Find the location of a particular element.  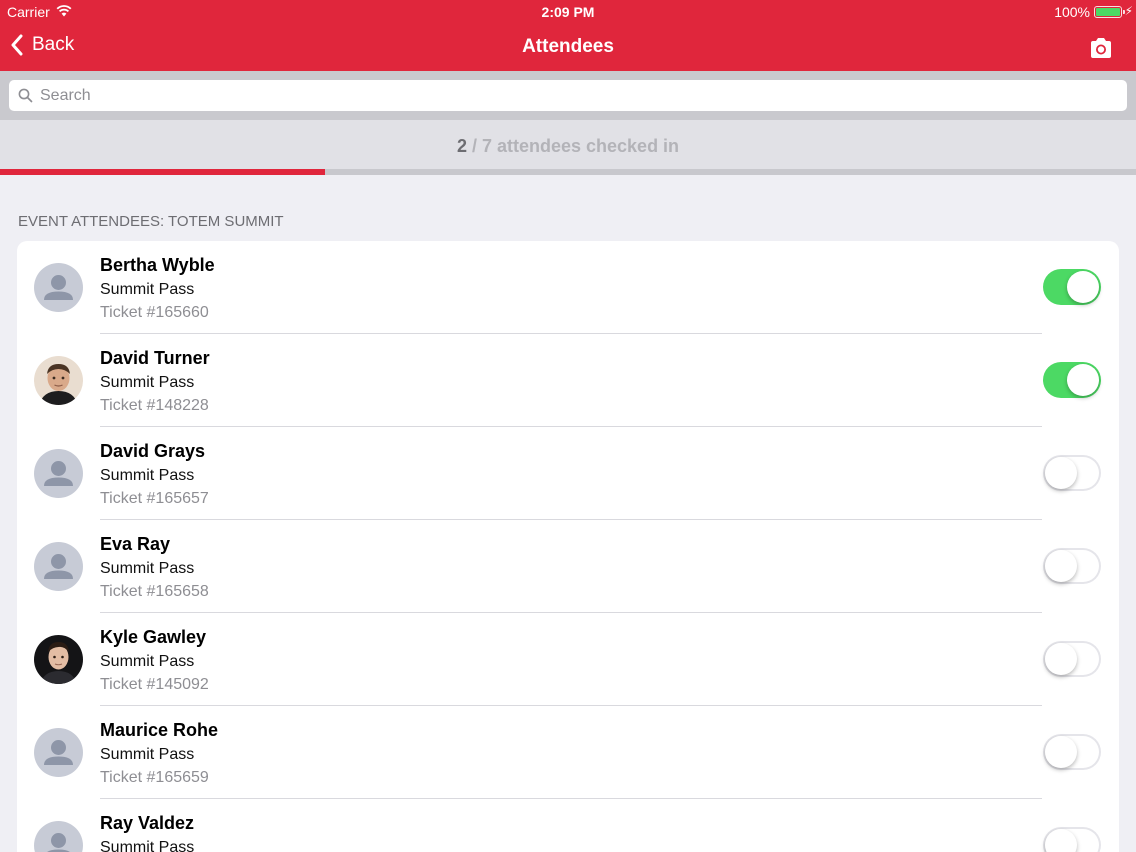

attendee-name: Eva Ray is located at coordinates (135, 544).